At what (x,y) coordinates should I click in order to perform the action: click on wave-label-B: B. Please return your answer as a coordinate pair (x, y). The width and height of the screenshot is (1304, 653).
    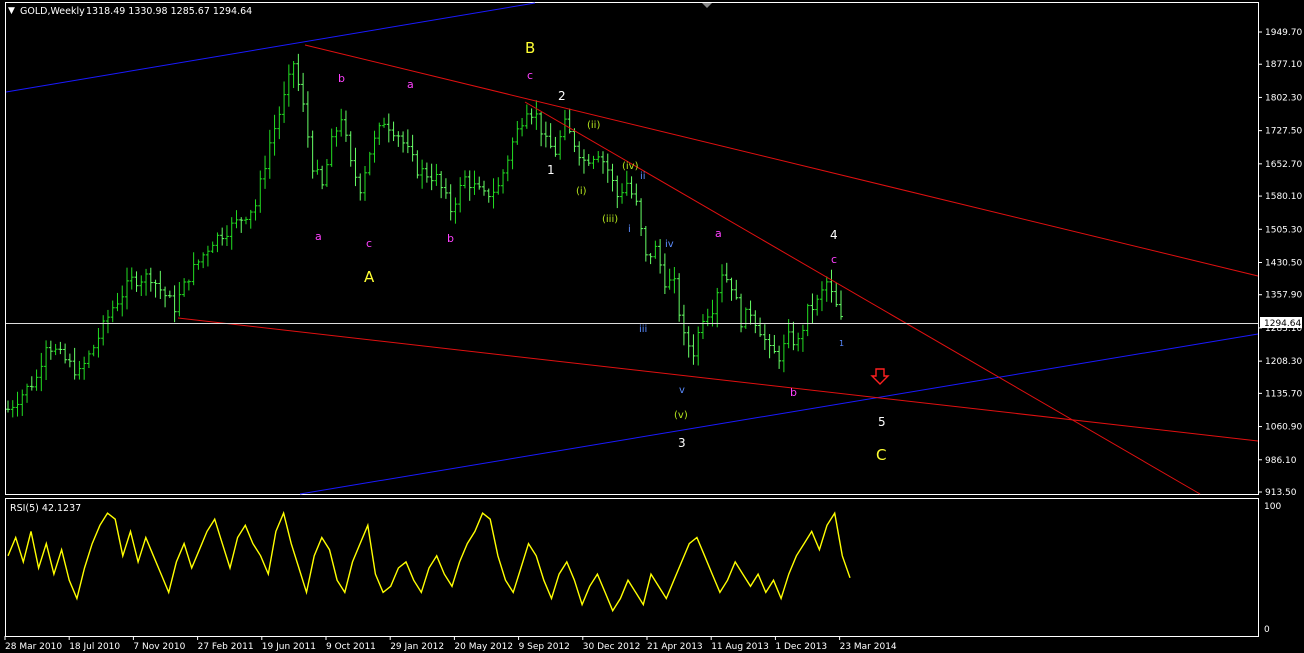
    Looking at the image, I should click on (530, 48).